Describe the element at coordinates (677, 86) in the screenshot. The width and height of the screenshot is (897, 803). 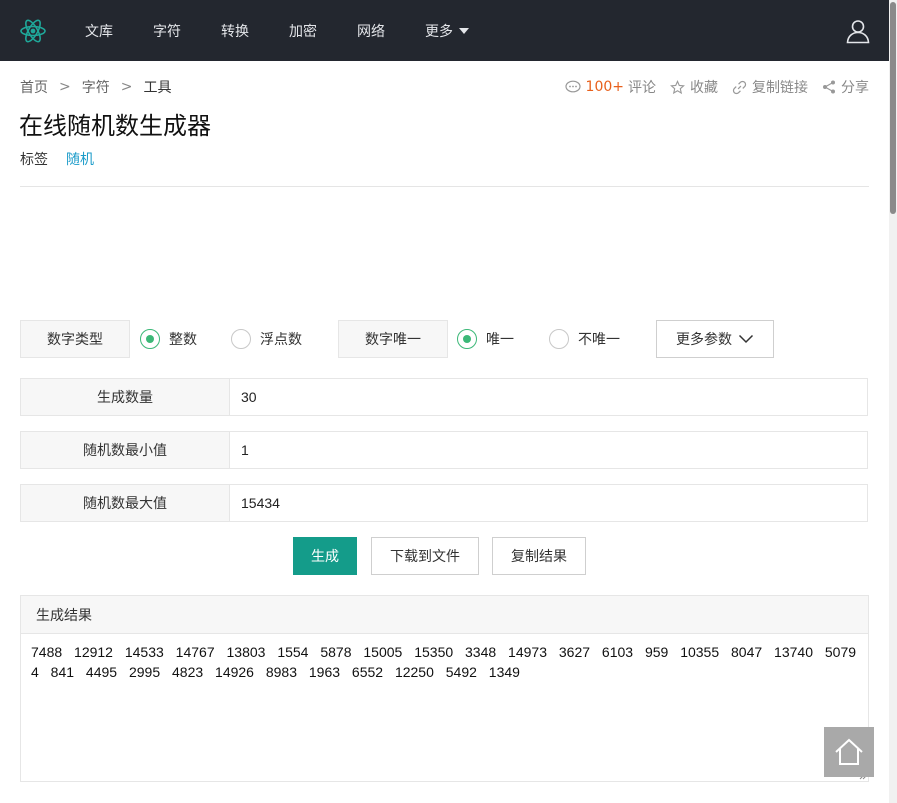
I see `star-icon` at that location.